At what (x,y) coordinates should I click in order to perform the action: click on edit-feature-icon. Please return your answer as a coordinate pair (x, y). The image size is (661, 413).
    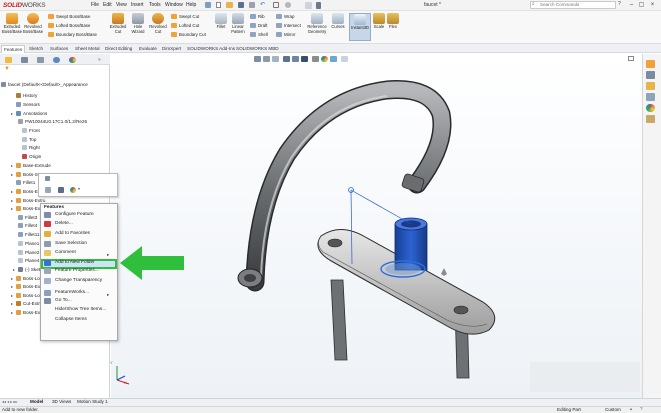
    Looking at the image, I should click on (47, 178).